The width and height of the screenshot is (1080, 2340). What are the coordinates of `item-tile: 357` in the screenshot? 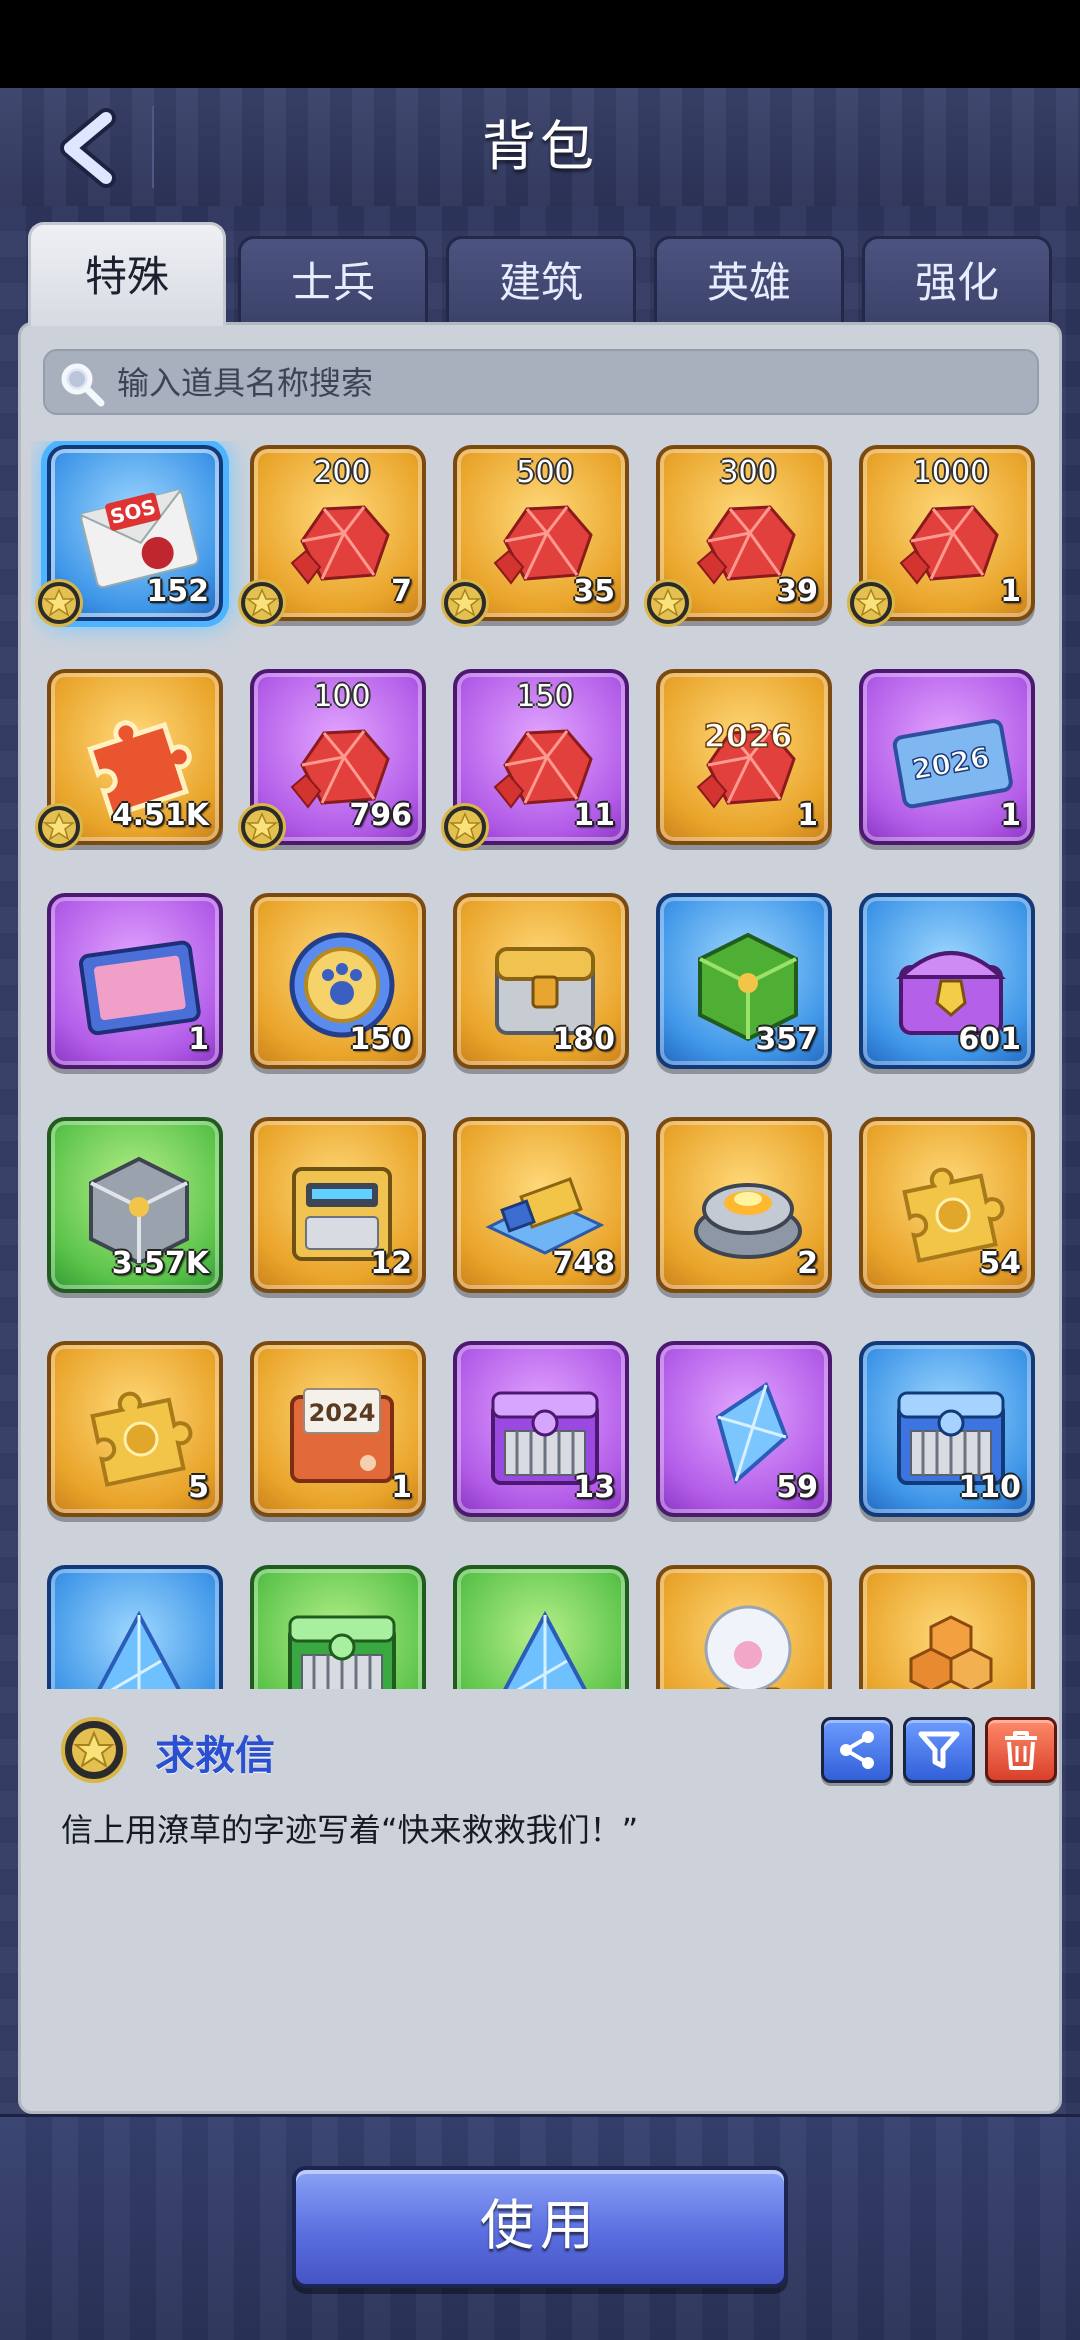 It's located at (744, 981).